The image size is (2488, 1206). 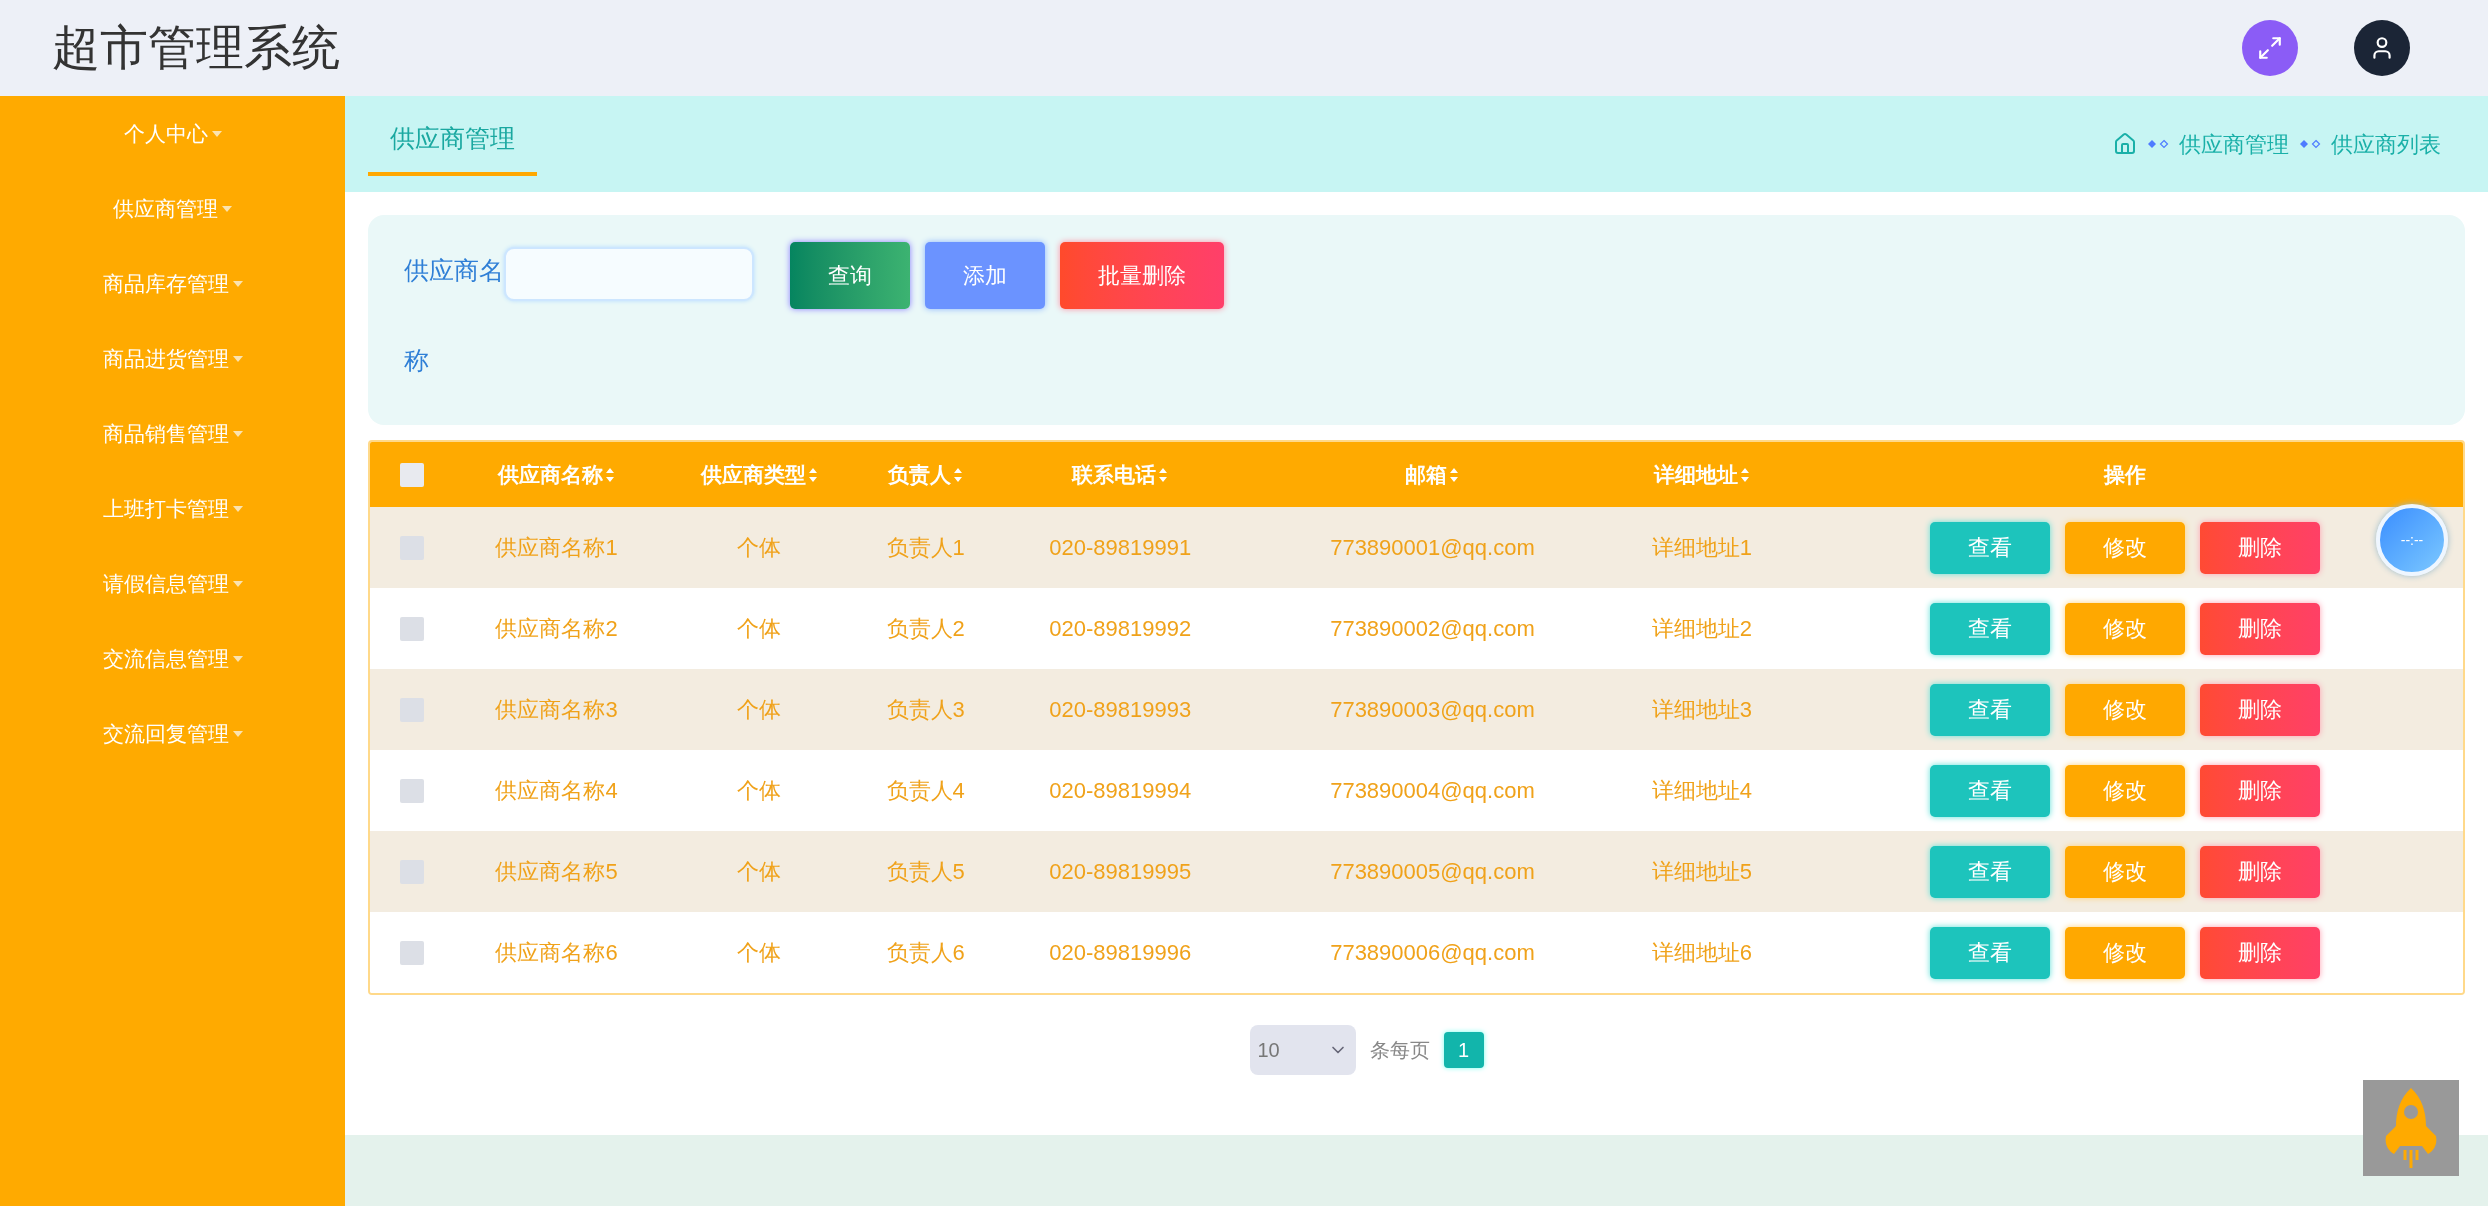 I want to click on column-header: 供应商类型, so click(x=753, y=474).